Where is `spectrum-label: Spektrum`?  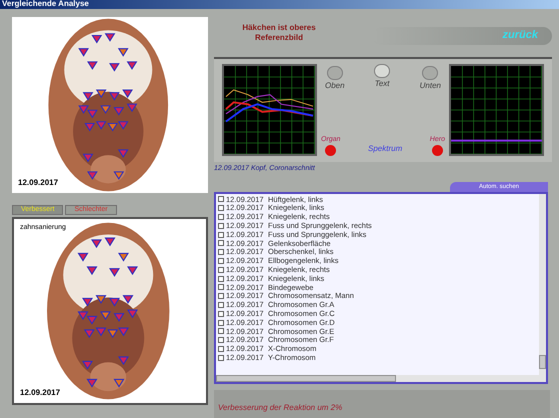 spectrum-label: Spektrum is located at coordinates (385, 149).